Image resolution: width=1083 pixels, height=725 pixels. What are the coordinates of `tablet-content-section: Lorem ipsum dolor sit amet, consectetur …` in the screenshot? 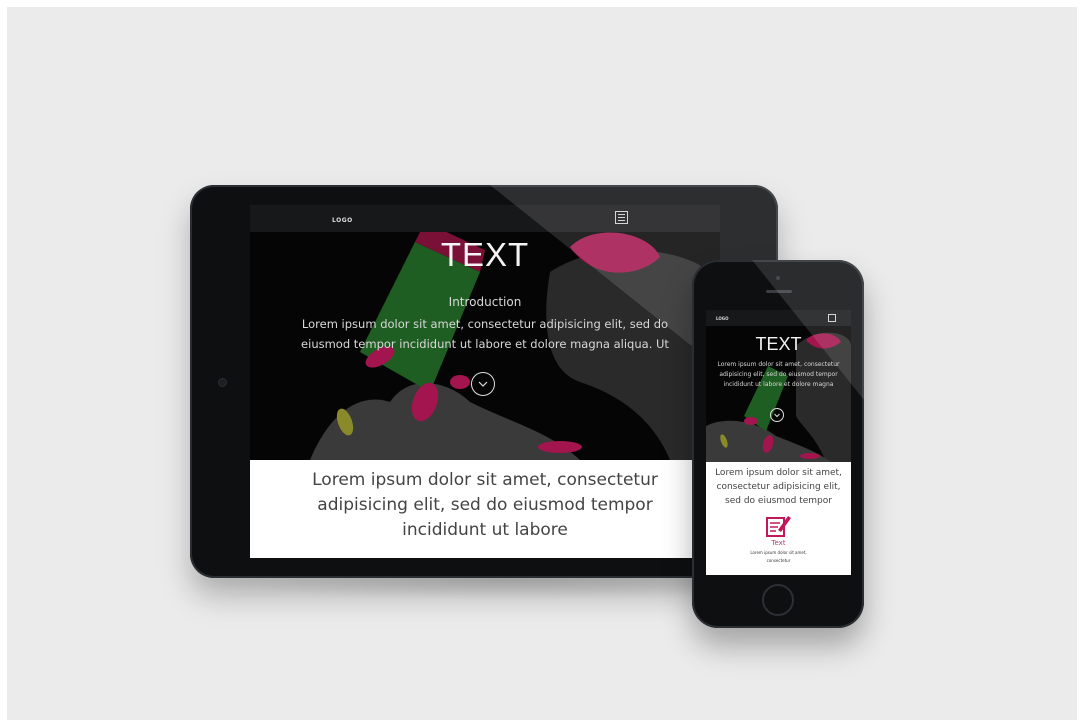 It's located at (485, 509).